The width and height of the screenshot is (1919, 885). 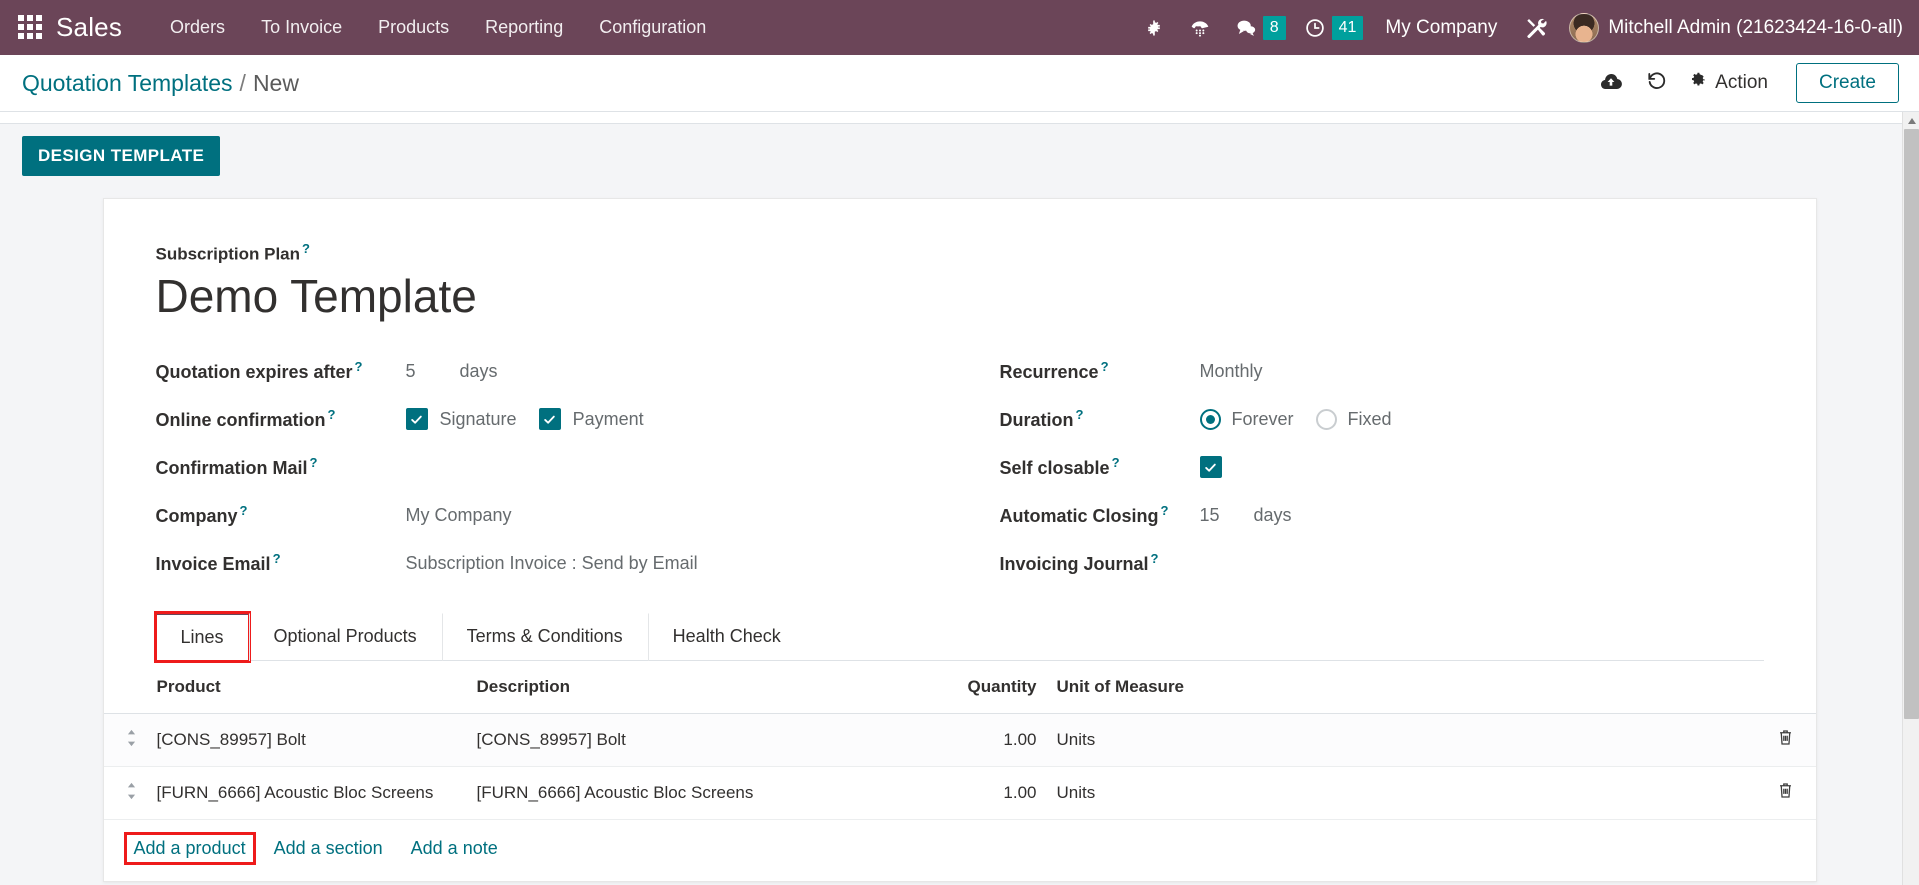 What do you see at coordinates (328, 848) in the screenshot?
I see `add-a-section-link: Add a section` at bounding box center [328, 848].